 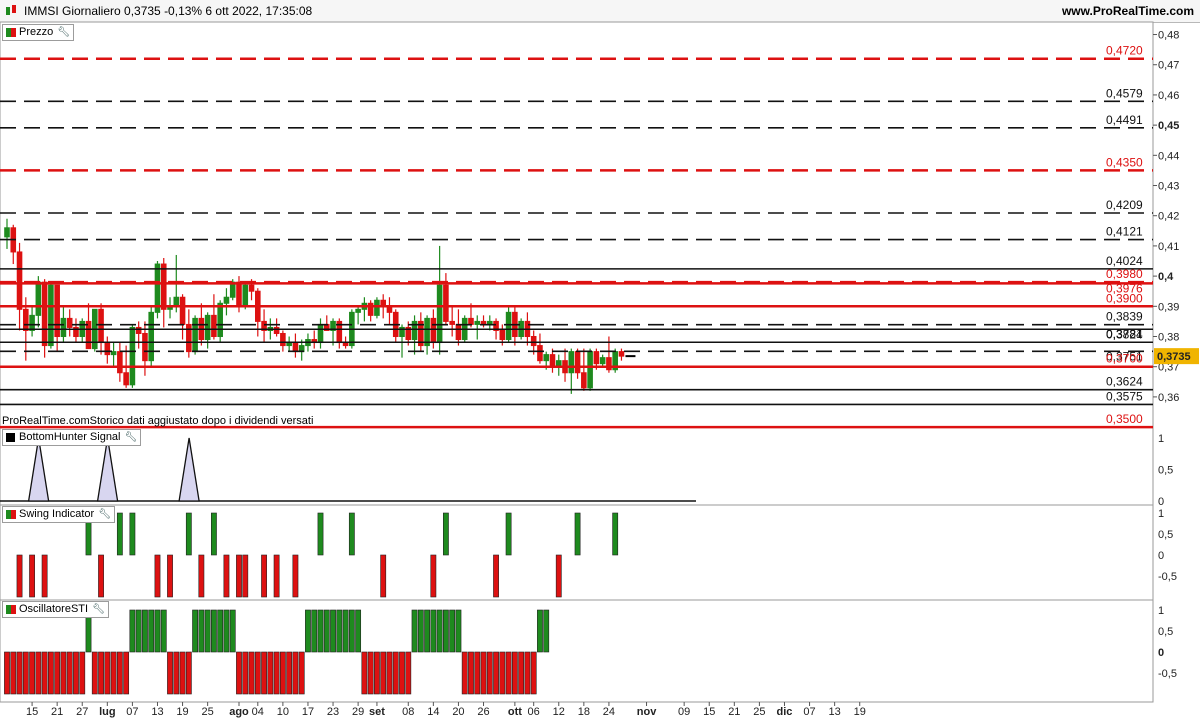 What do you see at coordinates (1166, 277) in the screenshot?
I see `y-tick-label: 0,4` at bounding box center [1166, 277].